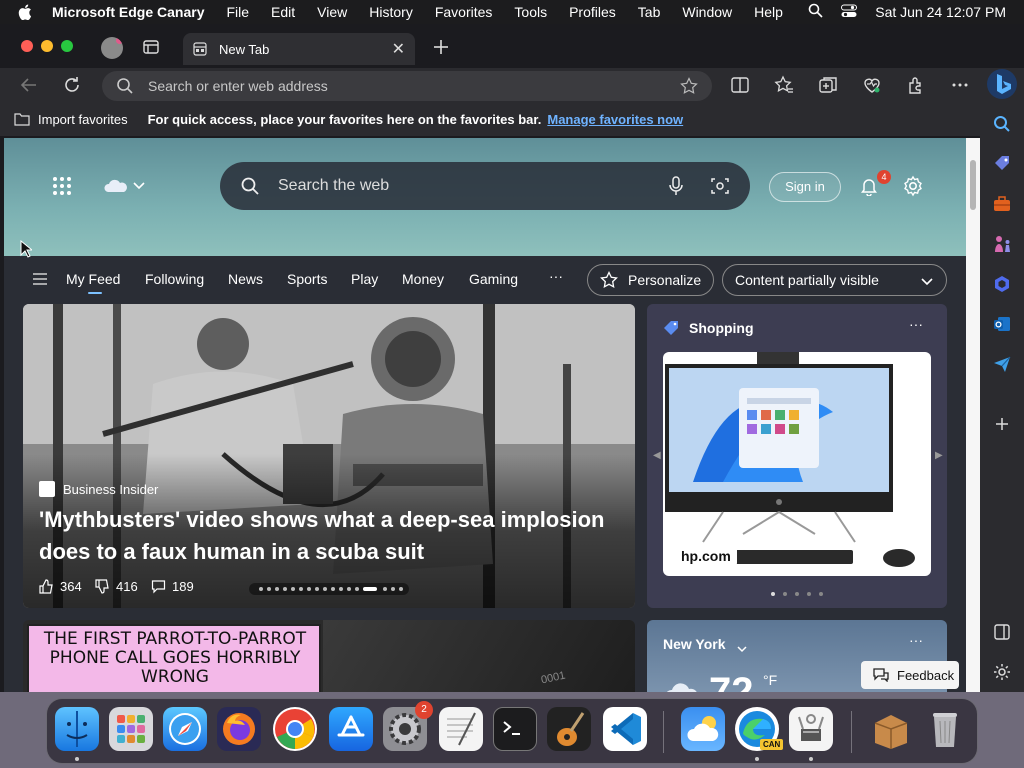 This screenshot has width=1024, height=768. I want to click on app-store-icon, so click(351, 729).